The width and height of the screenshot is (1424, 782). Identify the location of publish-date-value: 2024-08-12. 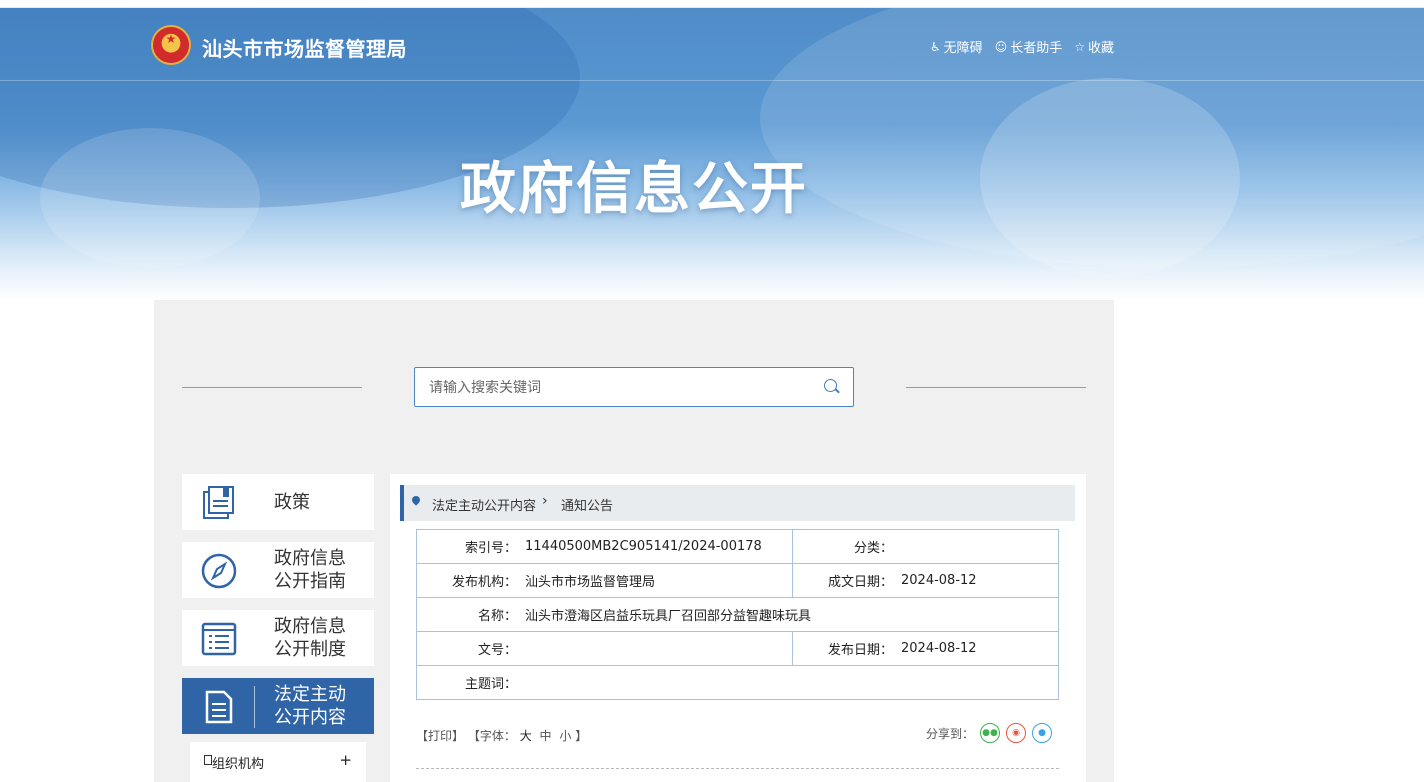
(939, 648).